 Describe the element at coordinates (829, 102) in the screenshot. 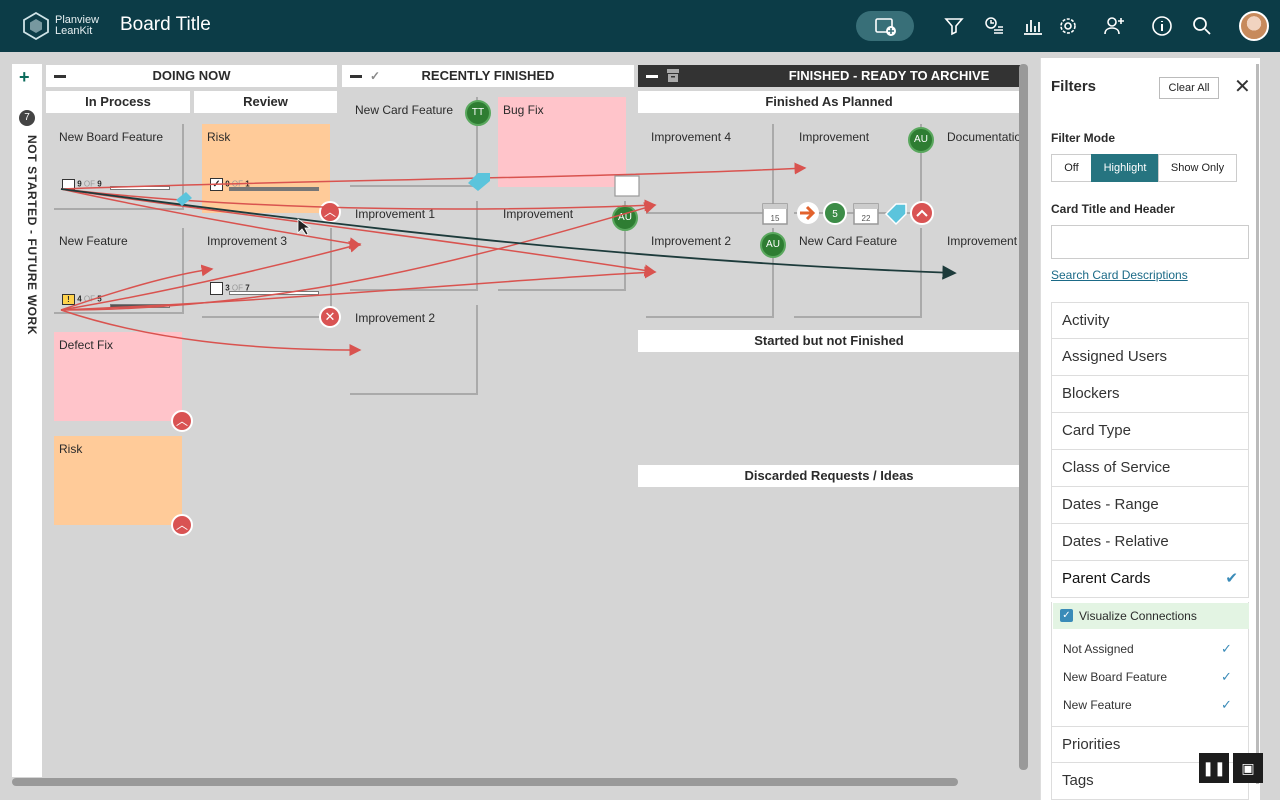

I see `lane-finished-as-planned: Finished As Planned` at that location.